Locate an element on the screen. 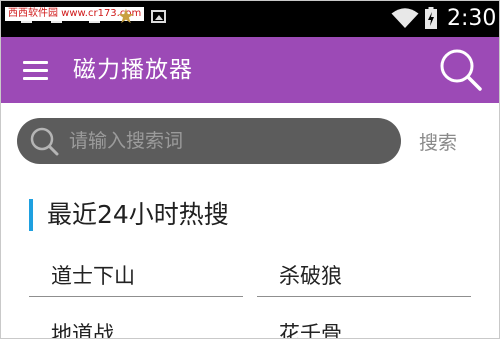  wifi-icon is located at coordinates (405, 18).